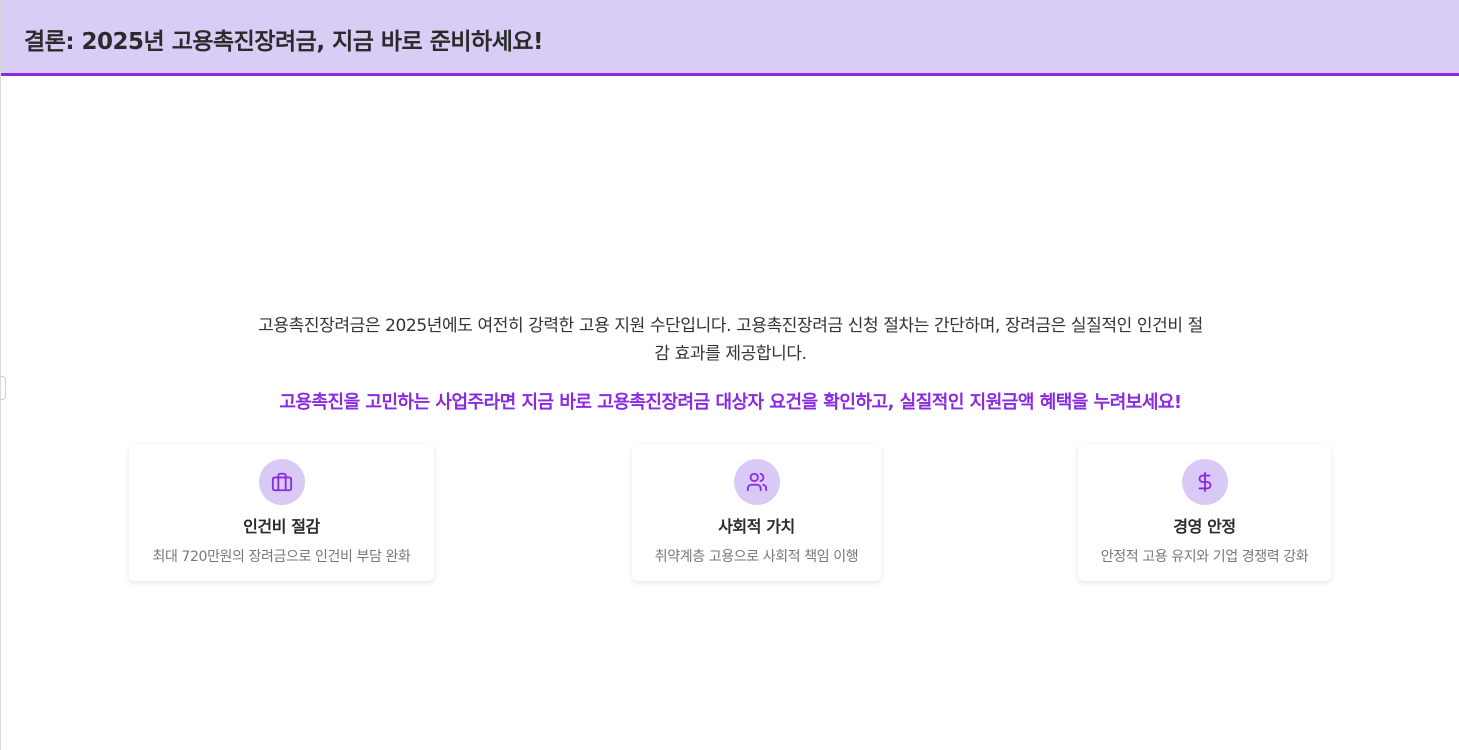 This screenshot has height=750, width=1459. Describe the element at coordinates (1204, 512) in the screenshot. I see `benefit-card-business-stability: 경영 안정 안정적 고용 유지와 기업 경쟁력 강화` at that location.